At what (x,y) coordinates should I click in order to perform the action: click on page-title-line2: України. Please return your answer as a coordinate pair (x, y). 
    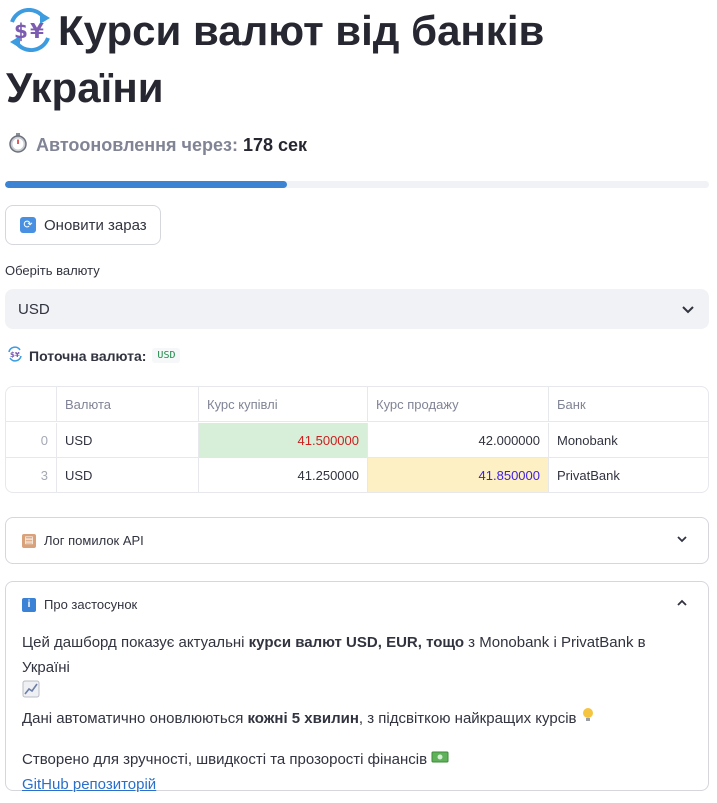
    Looking at the image, I should click on (85, 87).